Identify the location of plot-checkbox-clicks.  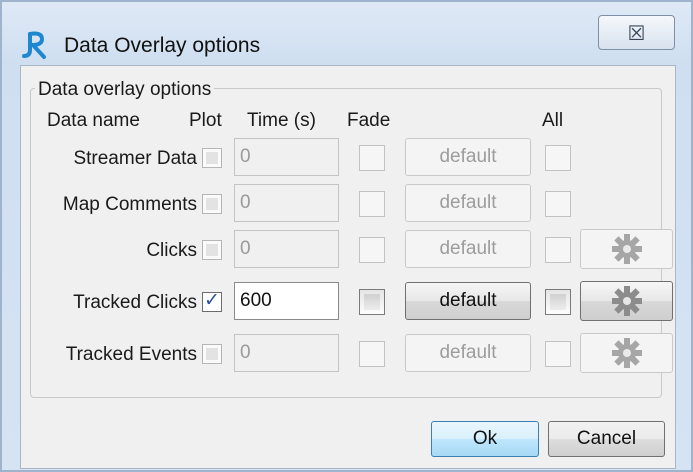
(212, 250).